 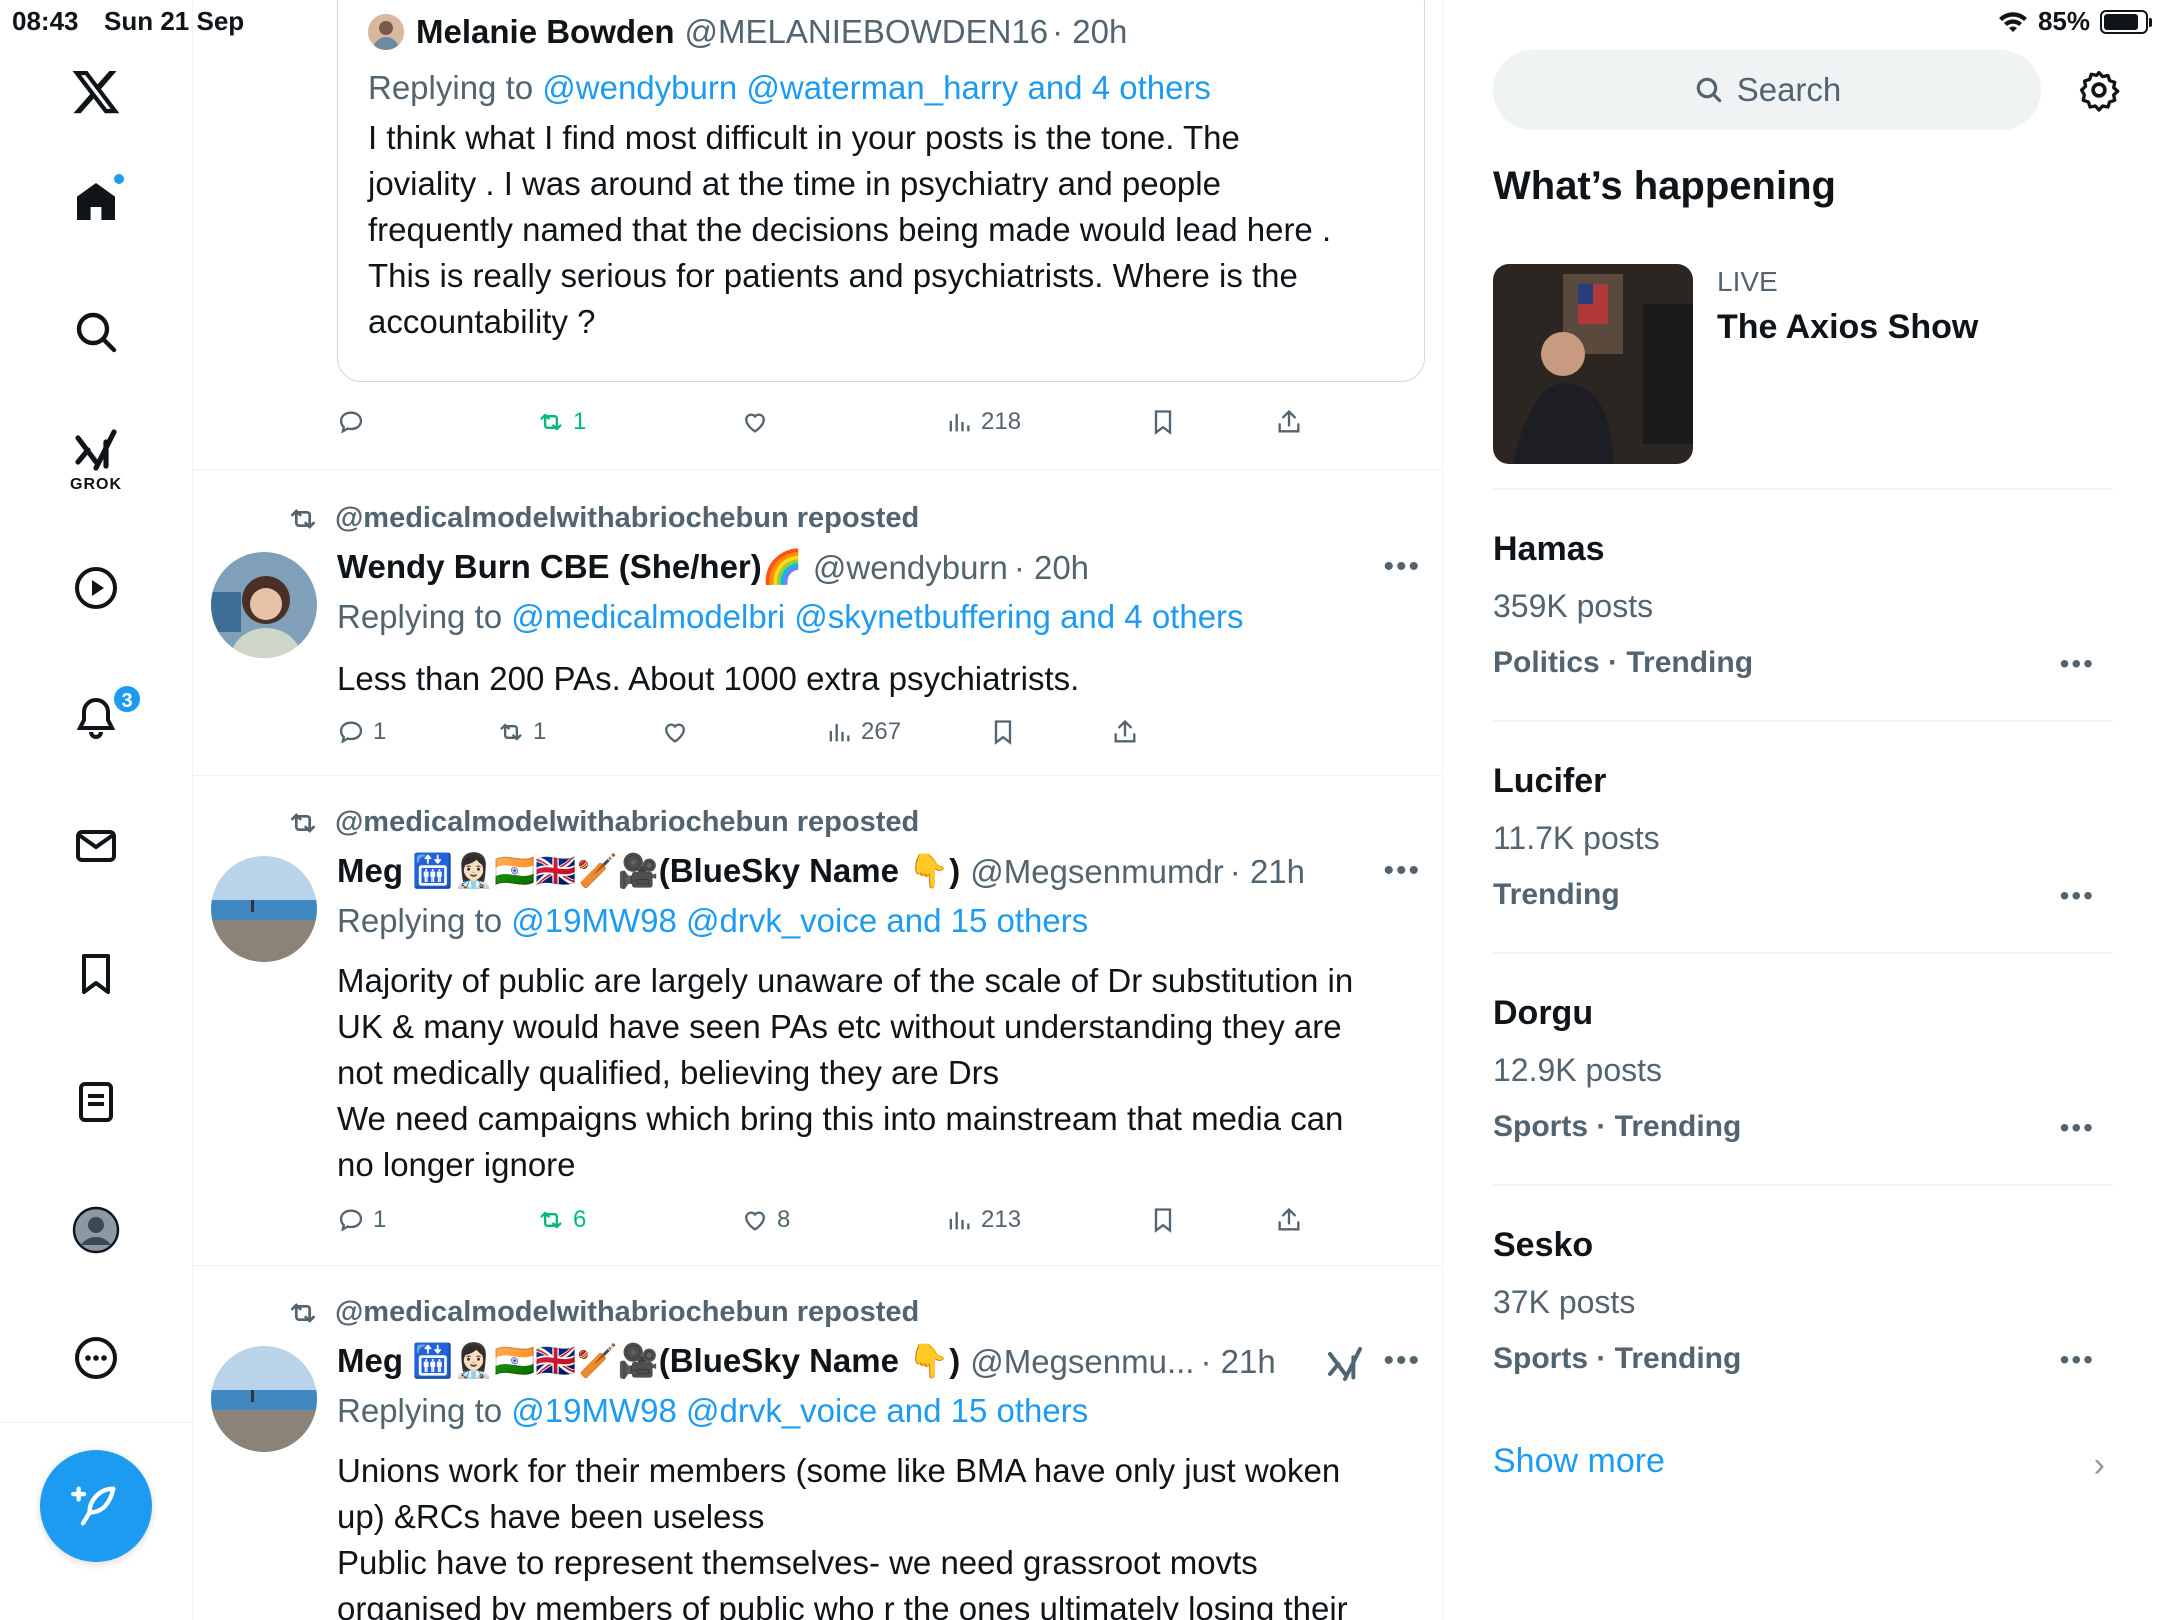 What do you see at coordinates (1097, 872) in the screenshot?
I see `author-handle: @Megsenmumdr` at bounding box center [1097, 872].